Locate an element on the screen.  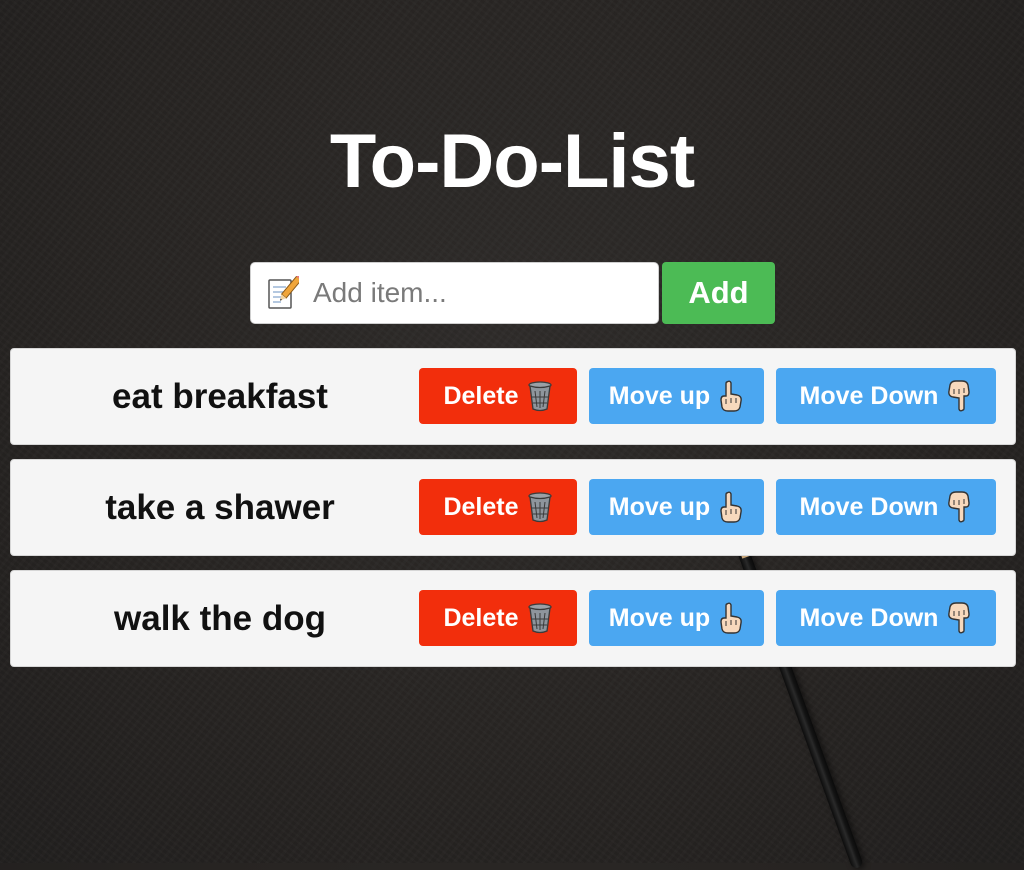
page-title: To-Do-List is located at coordinates (512, 161).